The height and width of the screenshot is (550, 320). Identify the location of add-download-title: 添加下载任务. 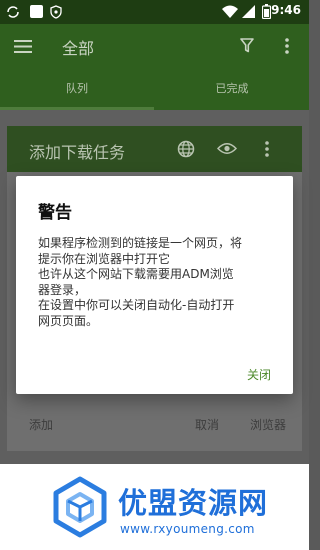
(77, 152).